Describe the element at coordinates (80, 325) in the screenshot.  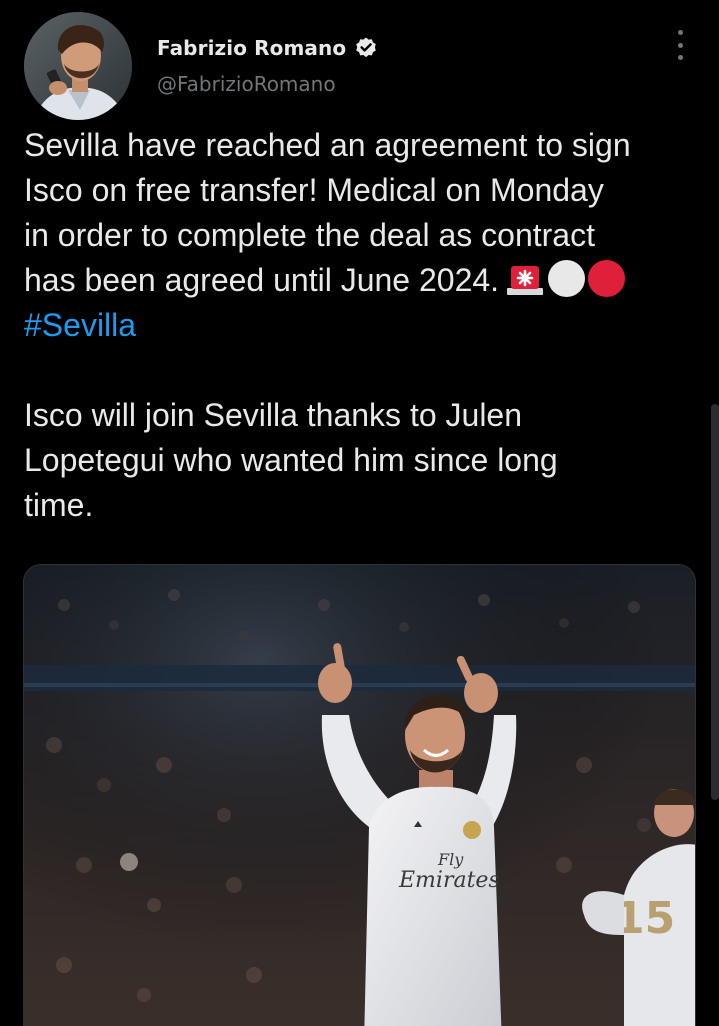
I see `hashtag-link: #Sevilla` at that location.